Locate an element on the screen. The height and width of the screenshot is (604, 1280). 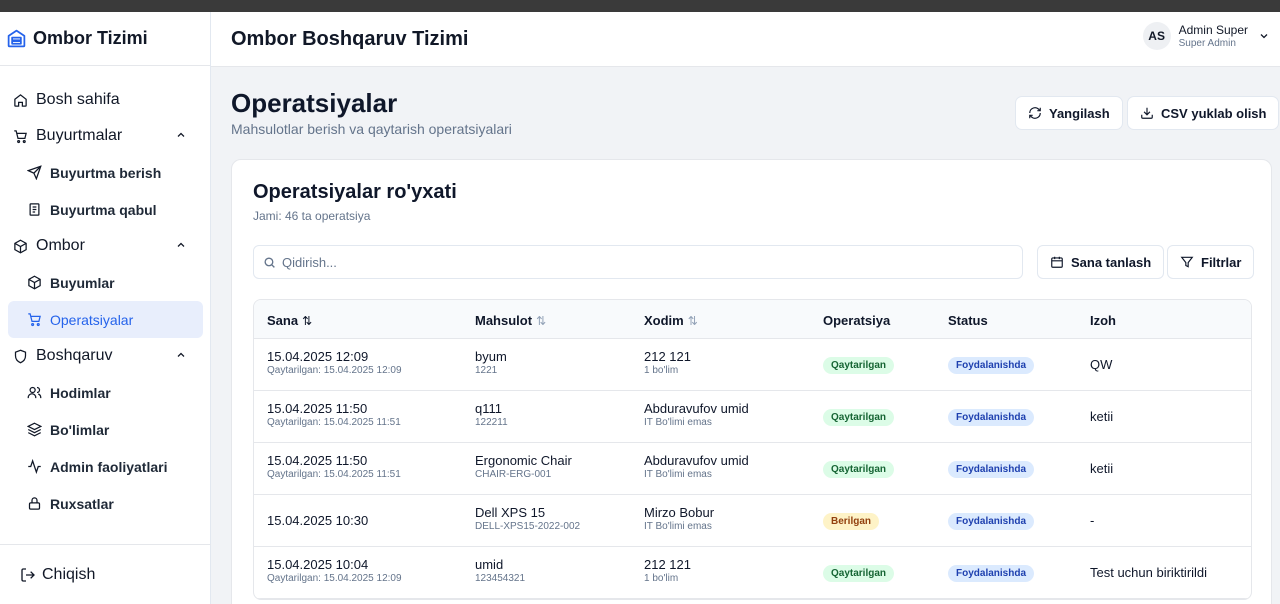
sidebar-item-buyurtma-berish: Buyurtma berish is located at coordinates (105, 172).